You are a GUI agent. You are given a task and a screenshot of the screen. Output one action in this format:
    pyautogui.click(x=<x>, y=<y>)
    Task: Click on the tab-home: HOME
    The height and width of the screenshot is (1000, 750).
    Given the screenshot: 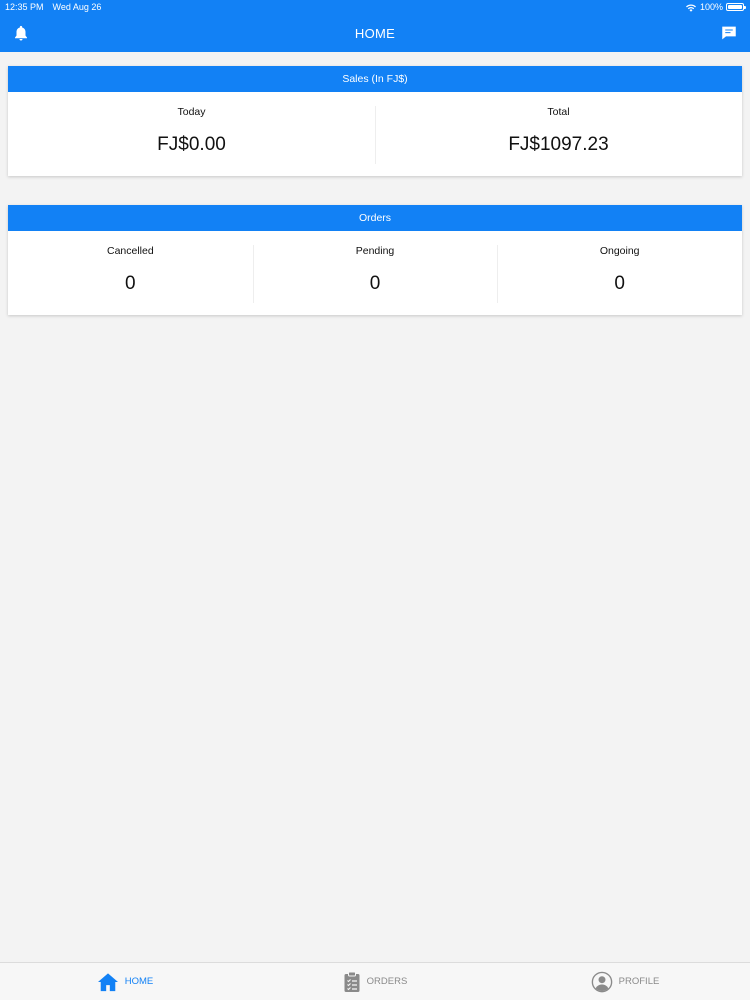 What is the action you would take?
    pyautogui.click(x=125, y=982)
    